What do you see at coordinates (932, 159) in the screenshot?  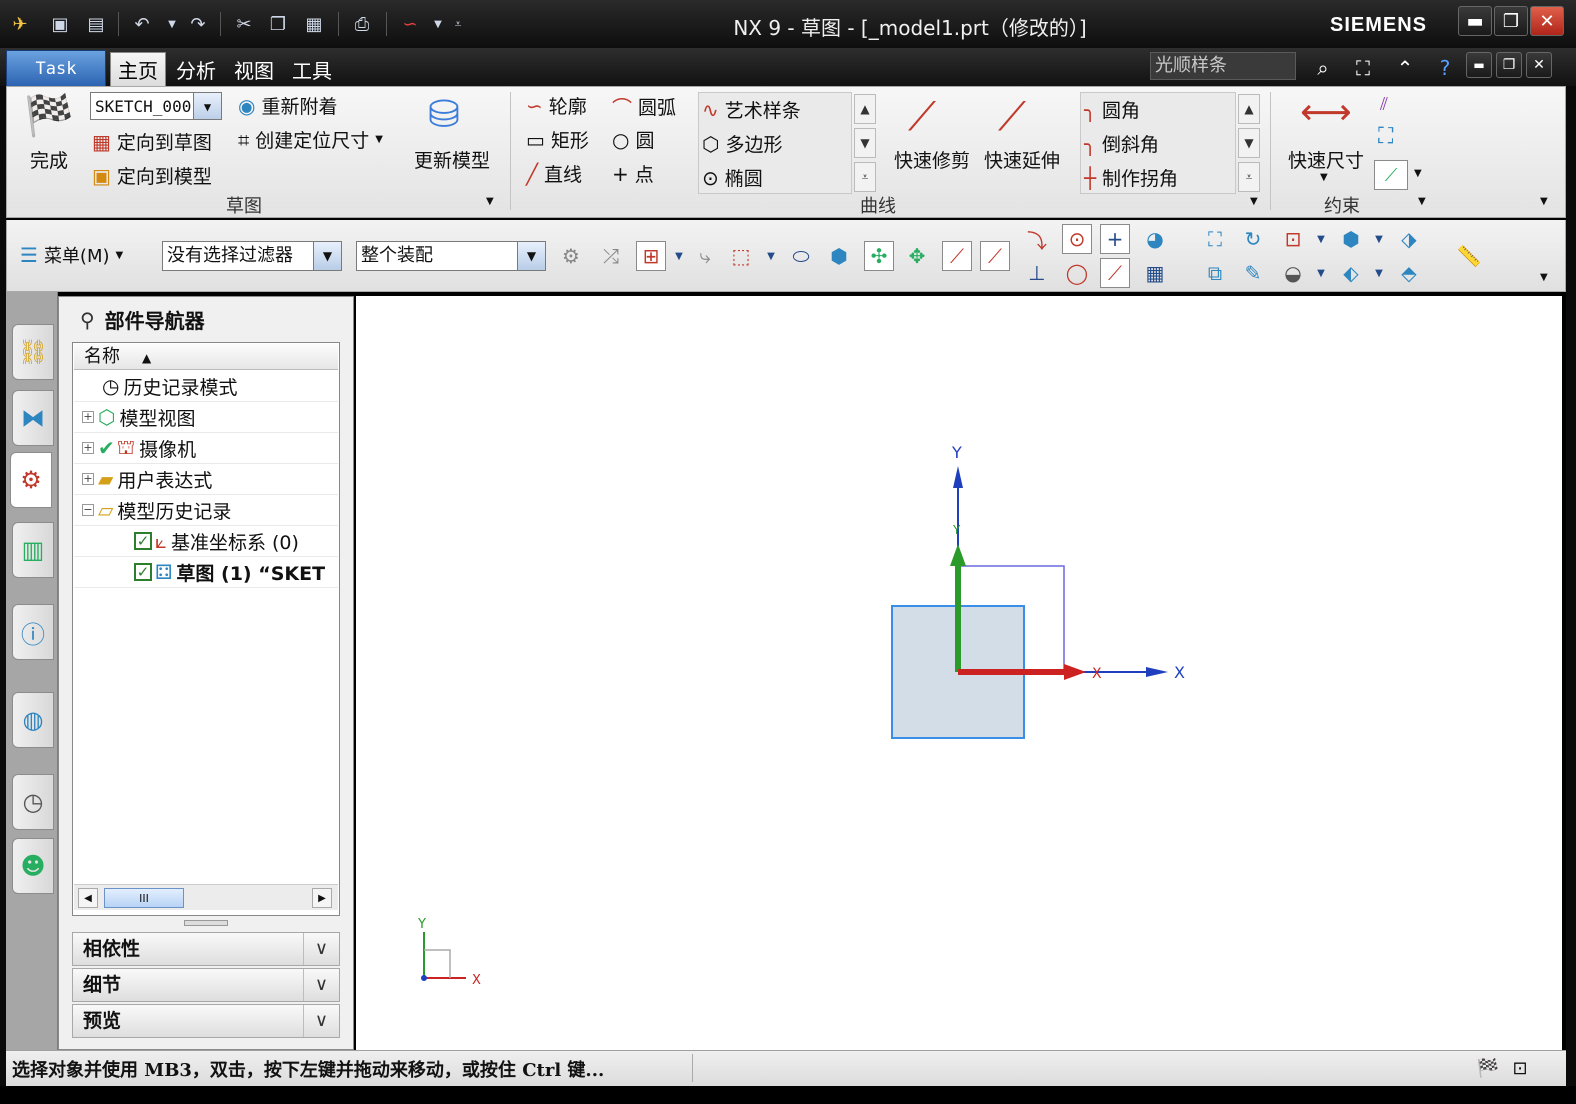 I see `quick-trim-button: 快速修剪` at bounding box center [932, 159].